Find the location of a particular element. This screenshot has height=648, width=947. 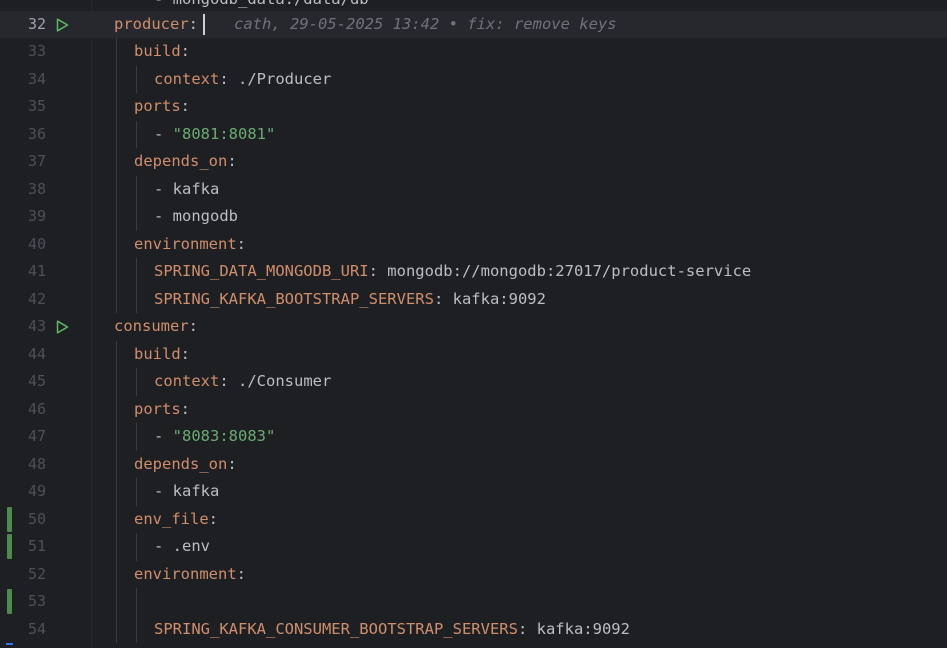

code-line: 35 ports: is located at coordinates (473, 107).